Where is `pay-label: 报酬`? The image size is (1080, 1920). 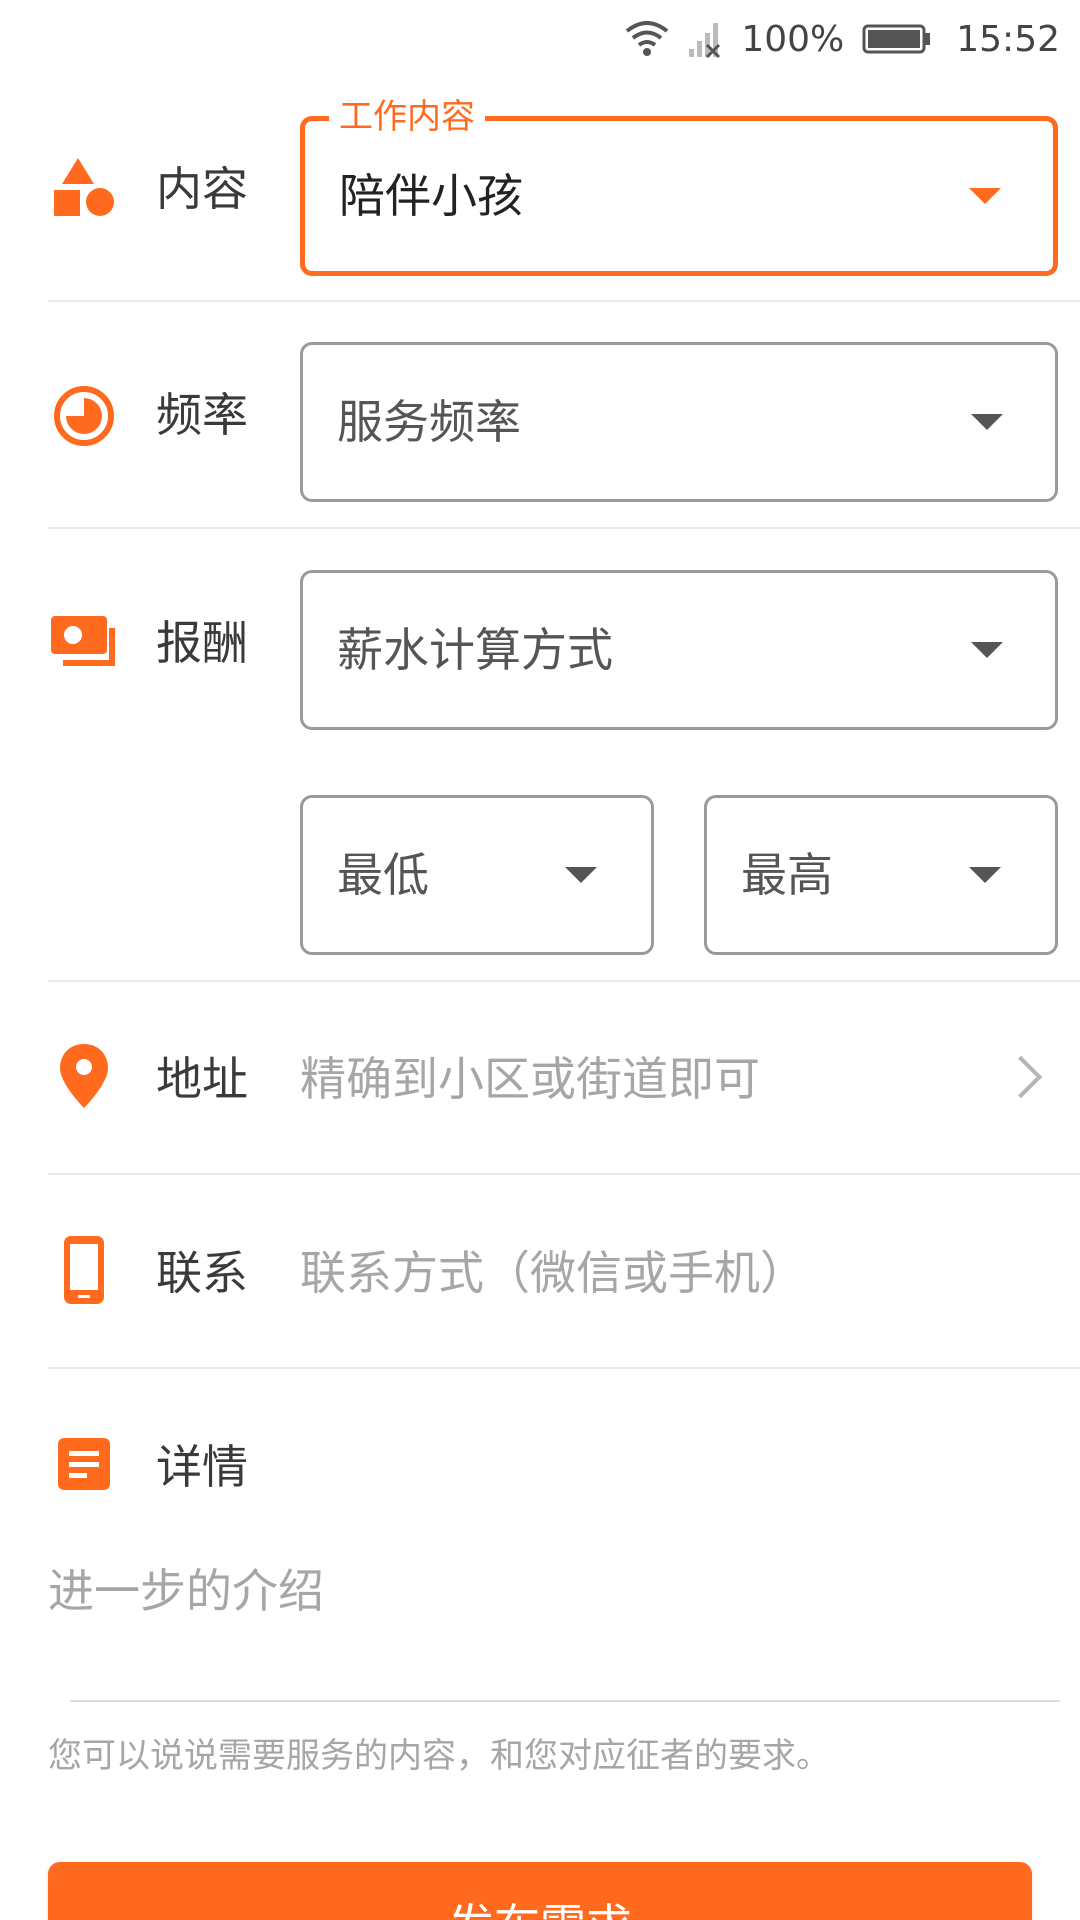 pay-label: 报酬 is located at coordinates (202, 643).